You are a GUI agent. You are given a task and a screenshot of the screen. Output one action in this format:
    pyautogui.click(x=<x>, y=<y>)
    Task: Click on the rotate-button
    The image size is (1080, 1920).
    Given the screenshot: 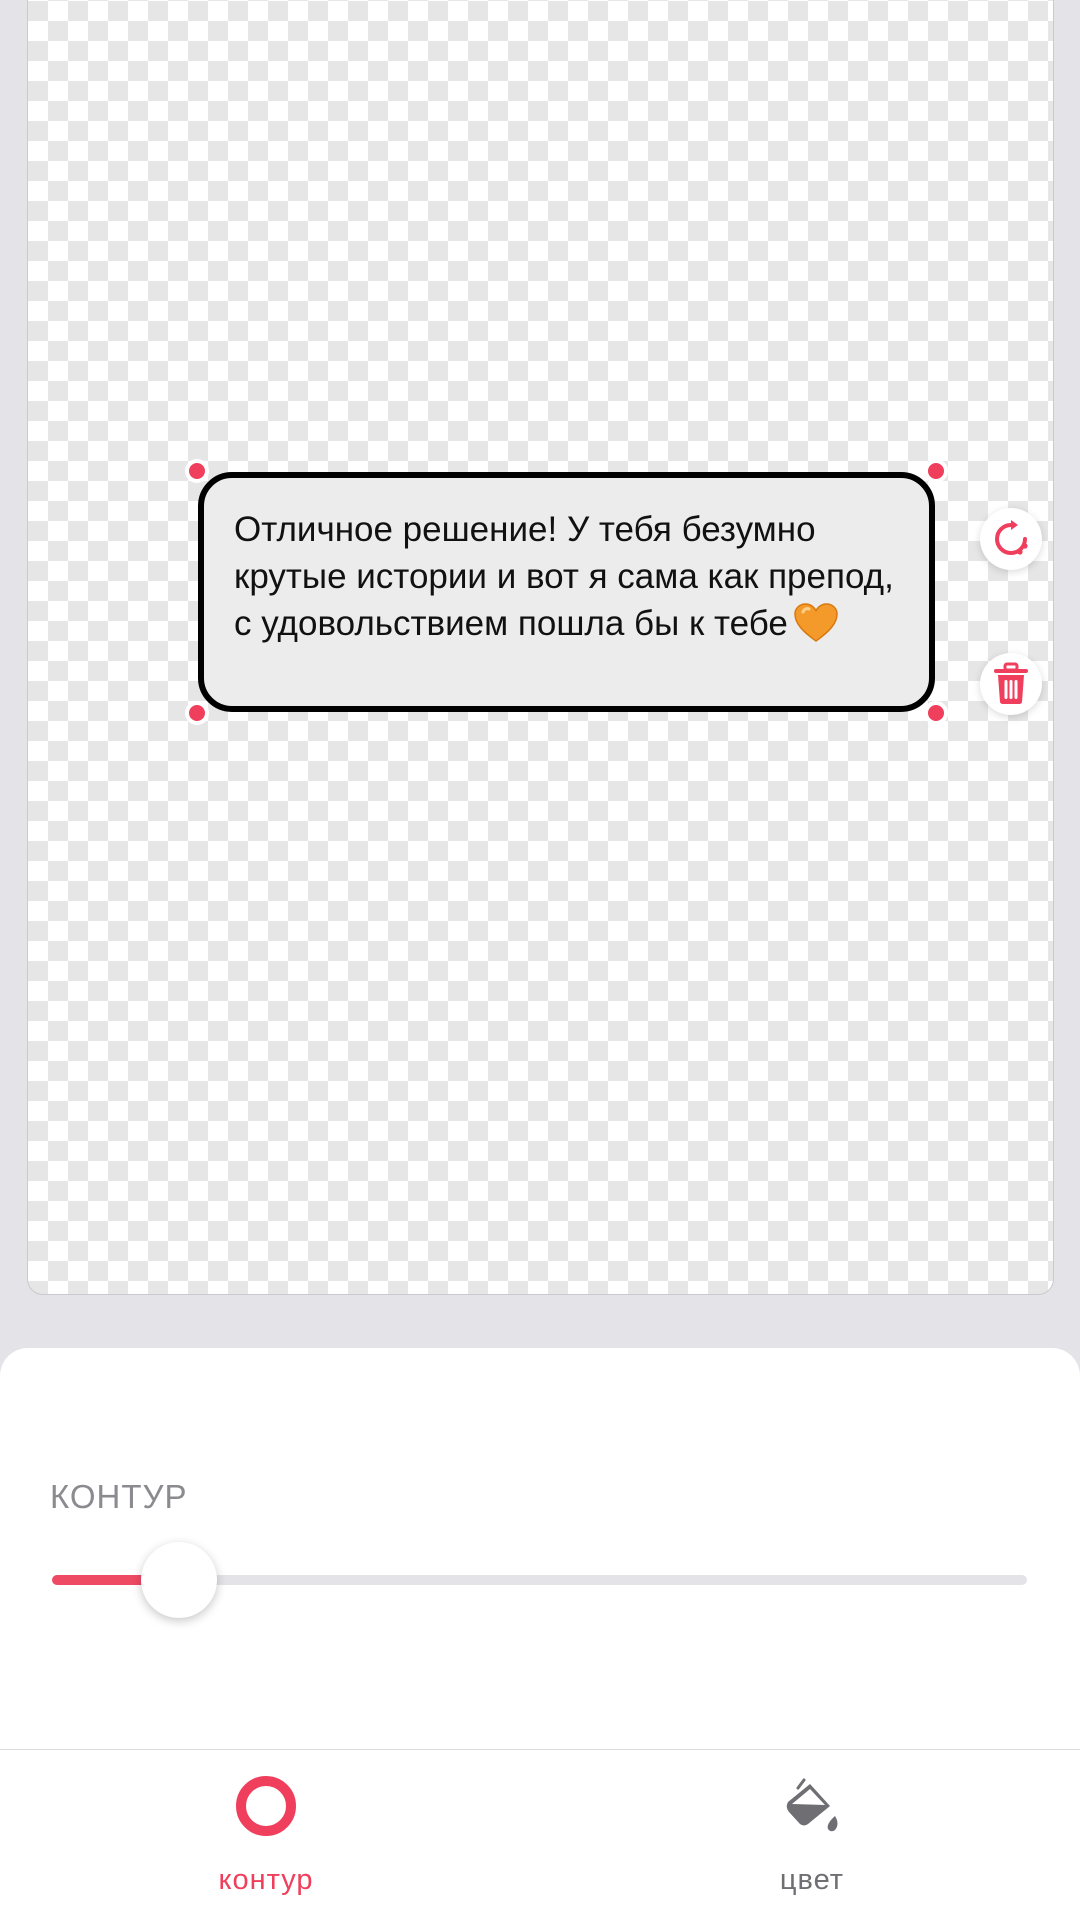 What is the action you would take?
    pyautogui.click(x=1011, y=539)
    